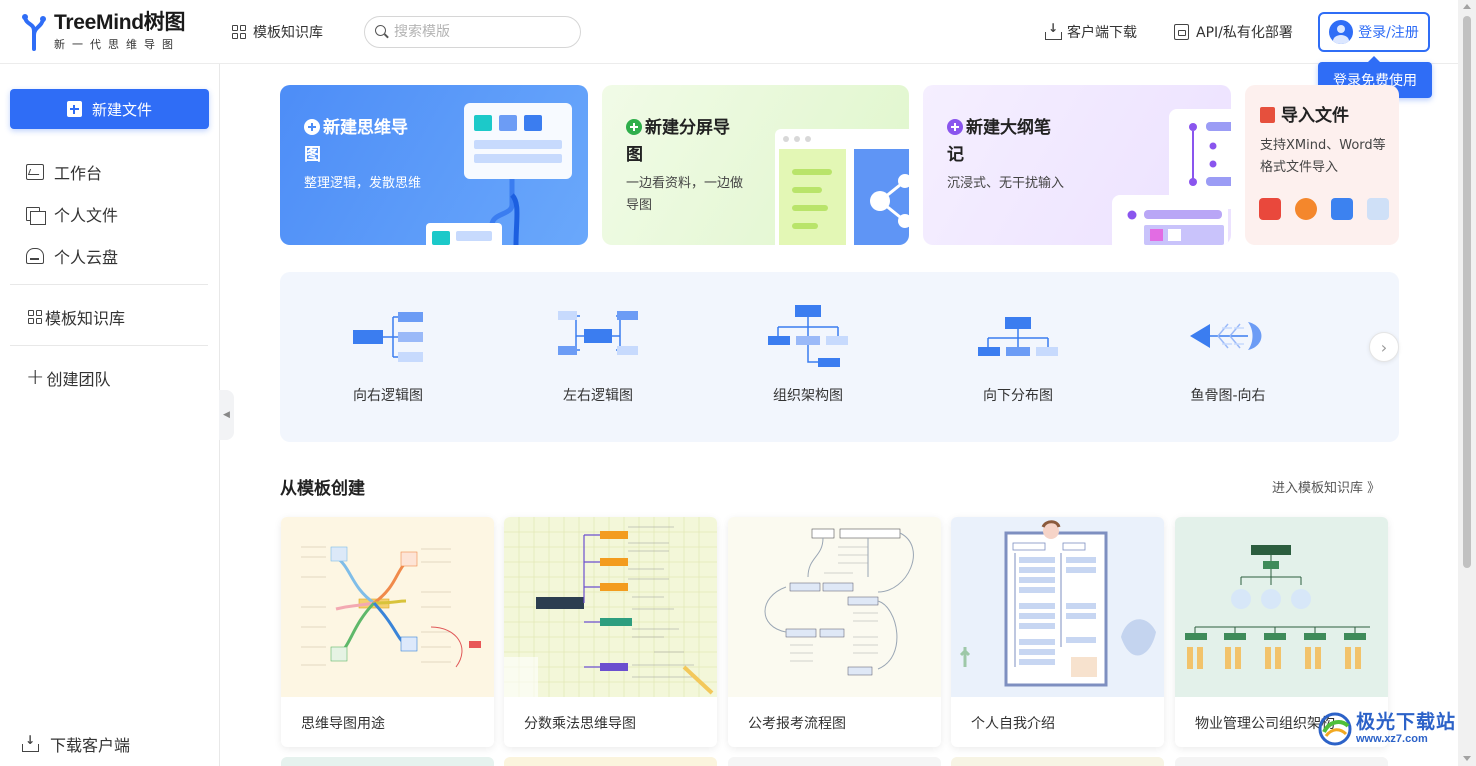 This screenshot has height=766, width=1476. What do you see at coordinates (678, 141) in the screenshot?
I see `card-title: 新建分屏导图` at bounding box center [678, 141].